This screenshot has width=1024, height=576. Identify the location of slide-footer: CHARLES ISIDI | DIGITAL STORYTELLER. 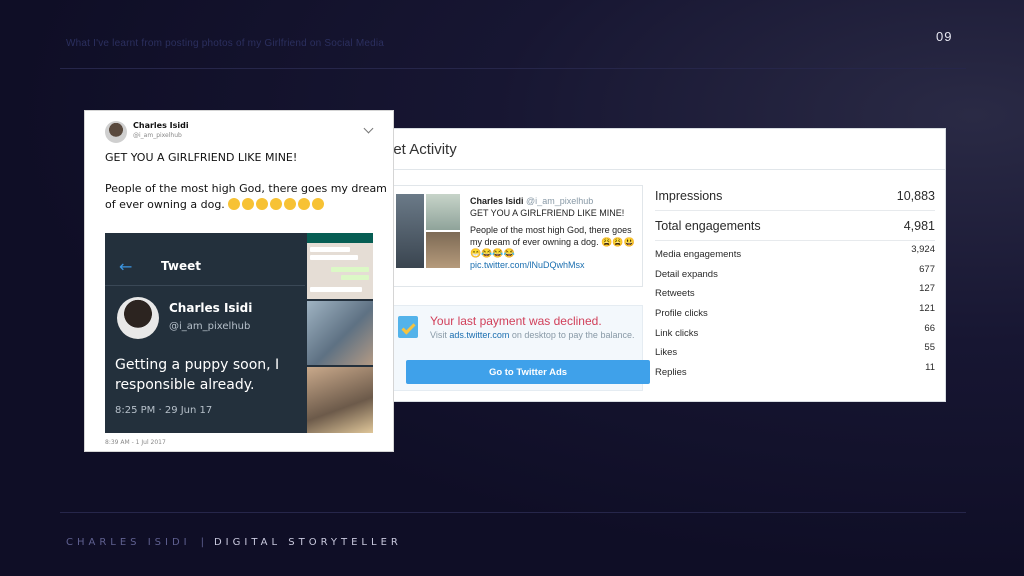
(234, 542).